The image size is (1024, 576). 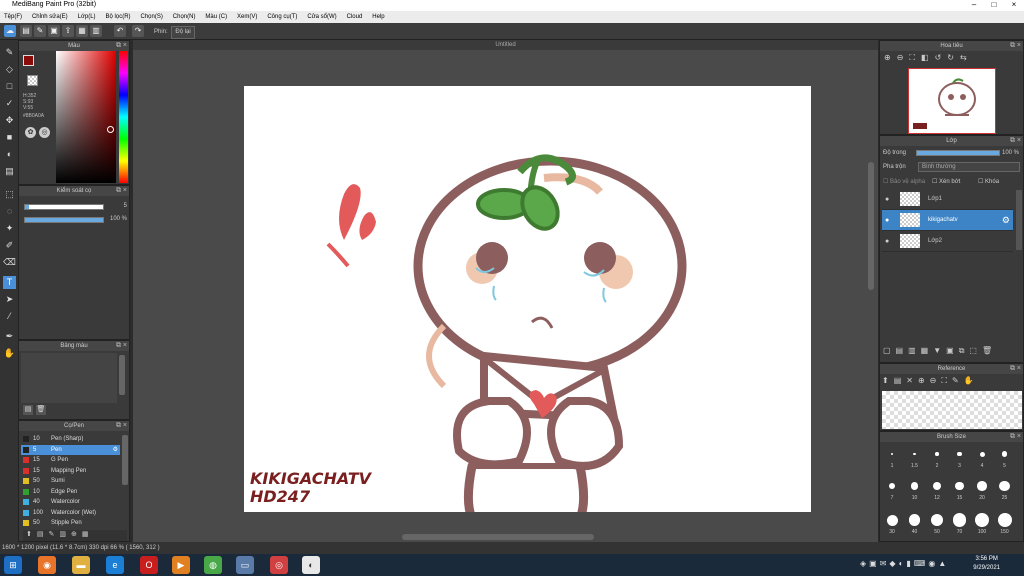 I want to click on menu-layer: Lớp(L), so click(x=87, y=17).